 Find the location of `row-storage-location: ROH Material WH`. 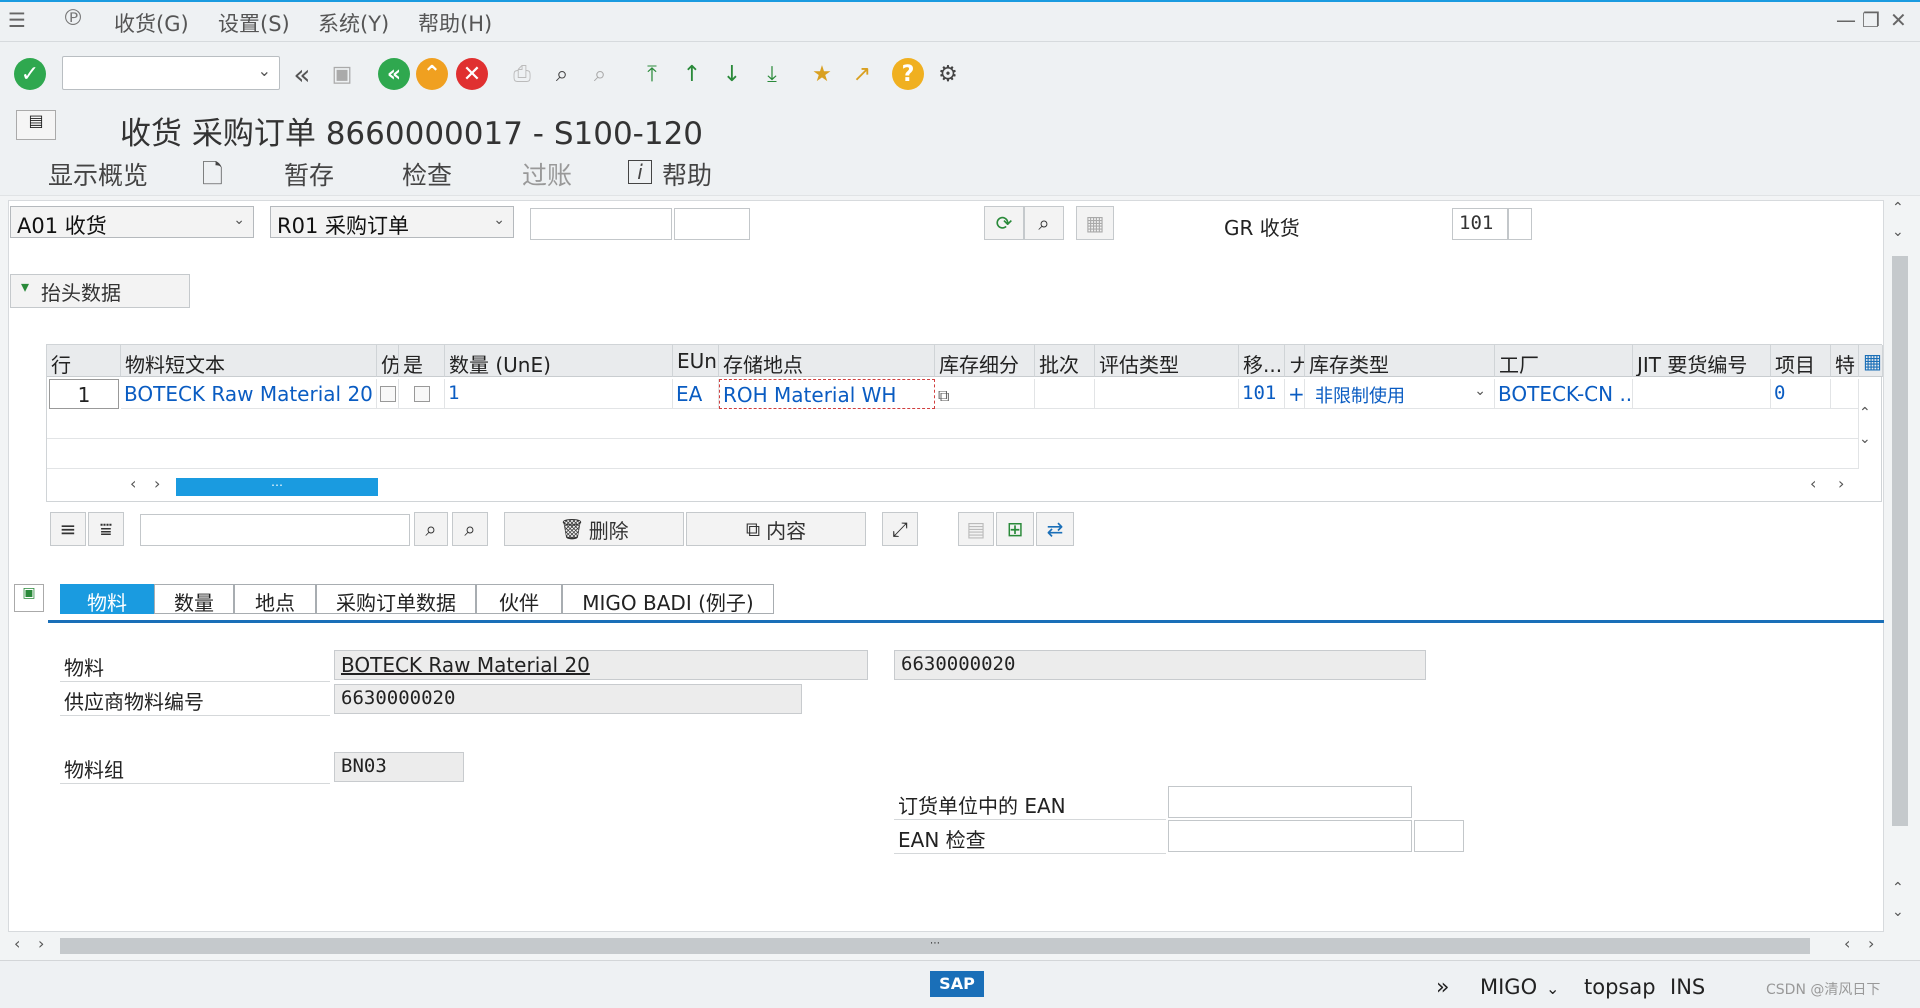

row-storage-location: ROH Material WH is located at coordinates (827, 394).